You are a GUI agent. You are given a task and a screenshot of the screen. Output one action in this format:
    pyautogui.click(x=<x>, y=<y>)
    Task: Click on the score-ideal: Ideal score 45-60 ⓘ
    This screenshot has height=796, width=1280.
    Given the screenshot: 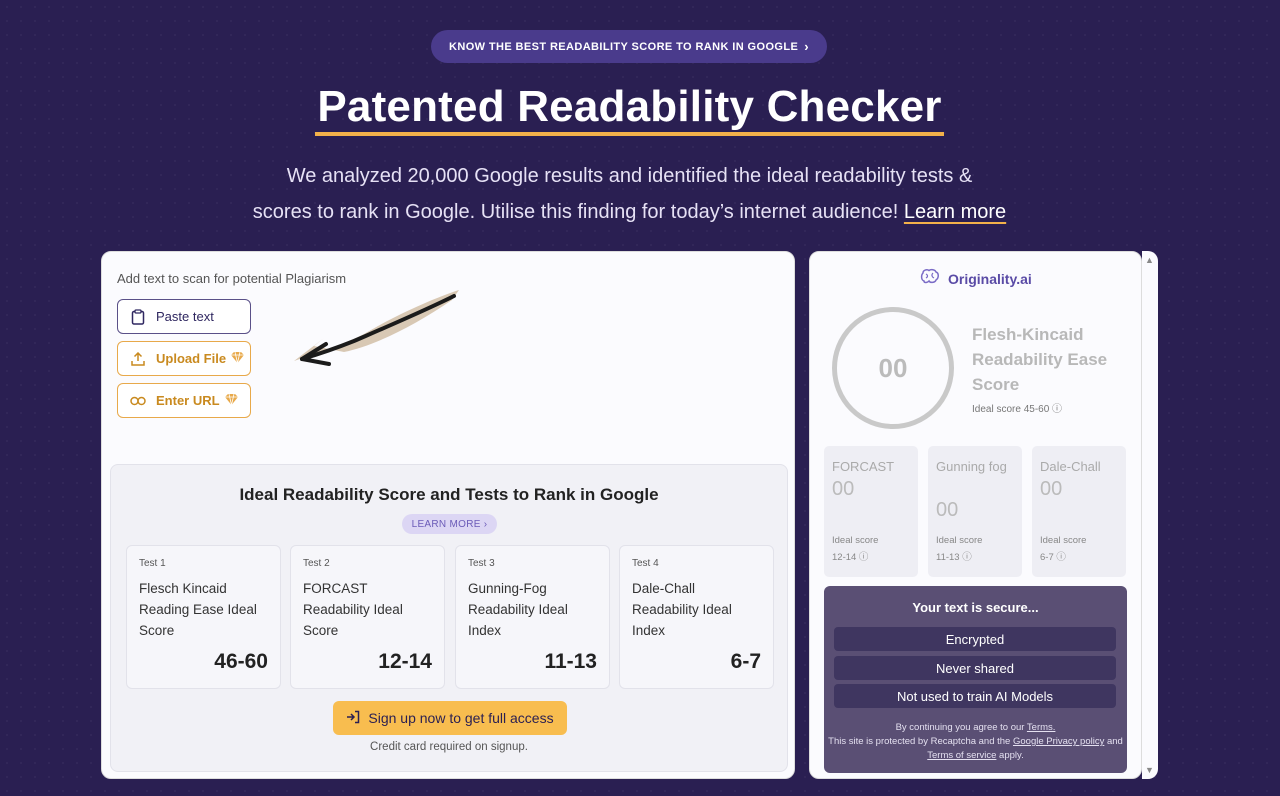 What is the action you would take?
    pyautogui.click(x=1017, y=409)
    